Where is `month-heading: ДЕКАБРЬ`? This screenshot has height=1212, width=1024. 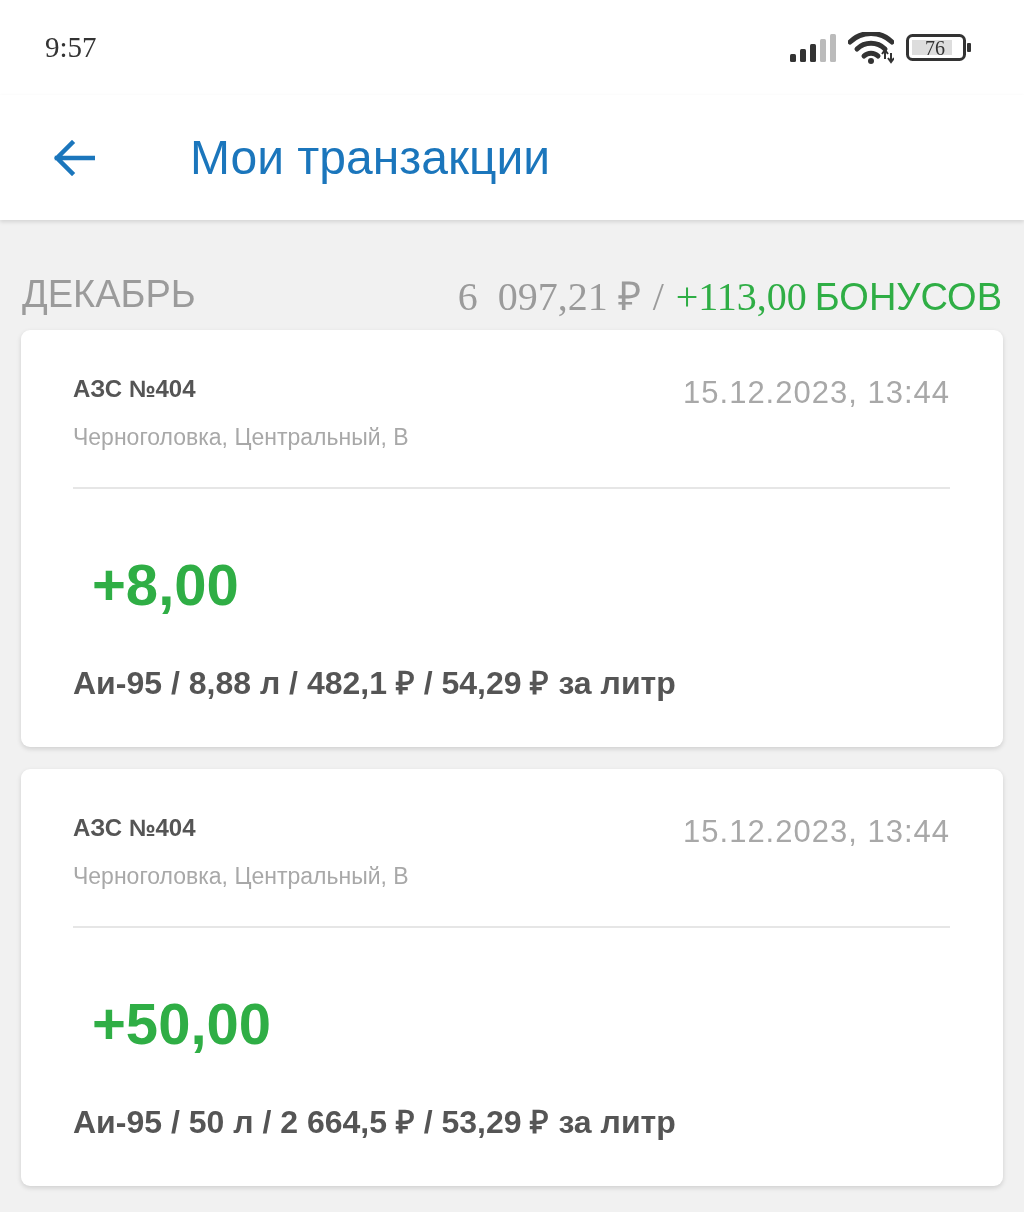 month-heading: ДЕКАБРЬ is located at coordinates (109, 294).